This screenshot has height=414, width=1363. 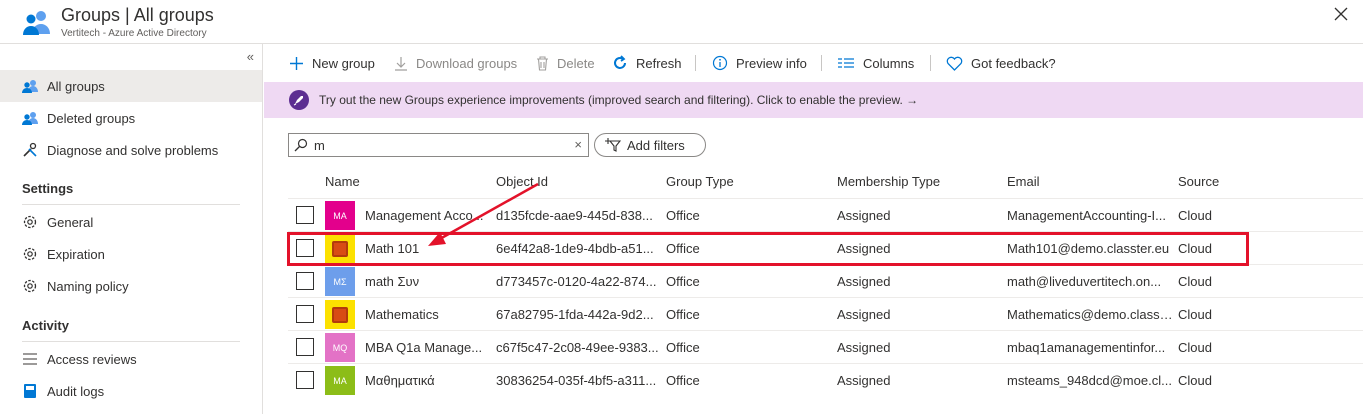 I want to click on sidebar-item-diagnose: Diagnose and solve problems, so click(x=131, y=150).